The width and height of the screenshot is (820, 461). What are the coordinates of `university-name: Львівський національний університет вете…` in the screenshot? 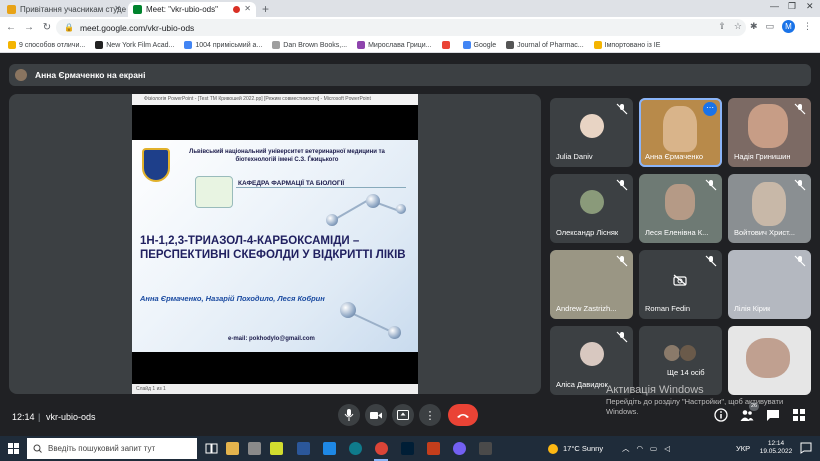 It's located at (287, 156).